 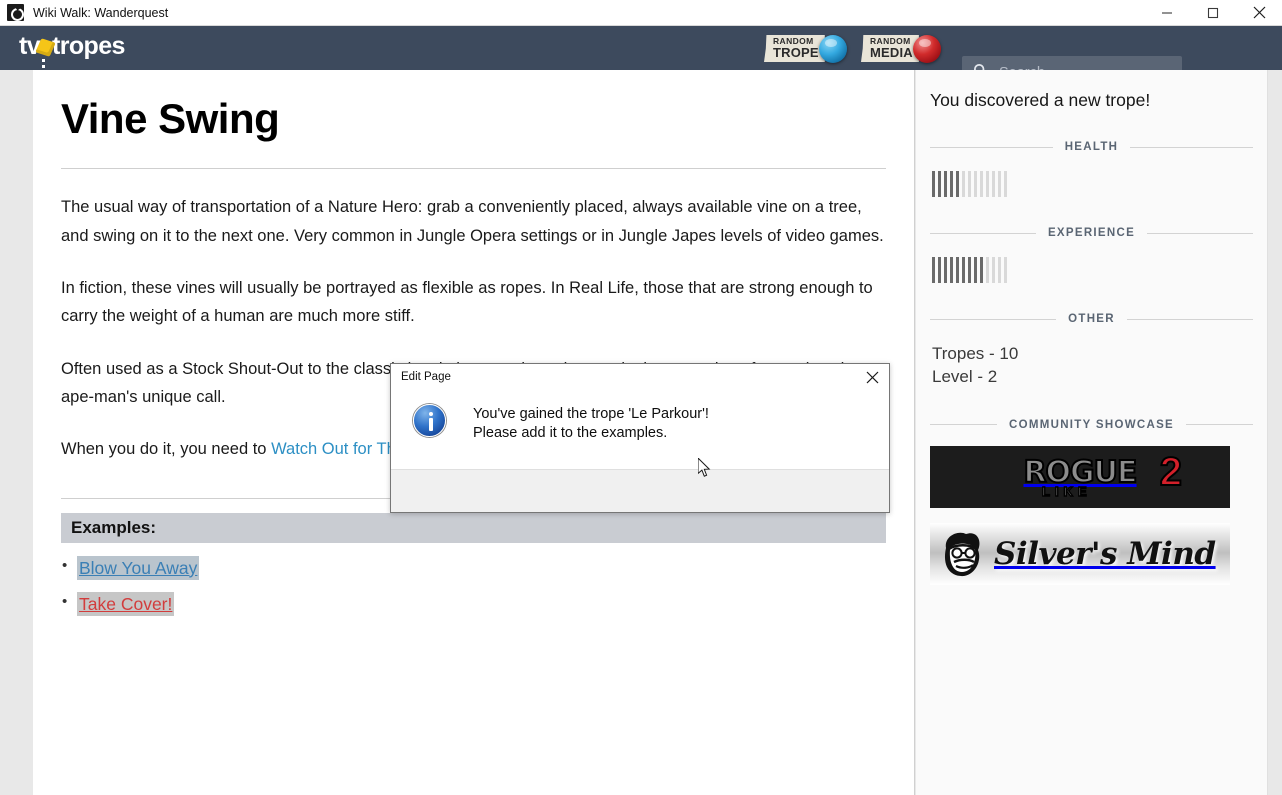 I want to click on experience-section-header: EXPERIENCE, so click(x=1092, y=233).